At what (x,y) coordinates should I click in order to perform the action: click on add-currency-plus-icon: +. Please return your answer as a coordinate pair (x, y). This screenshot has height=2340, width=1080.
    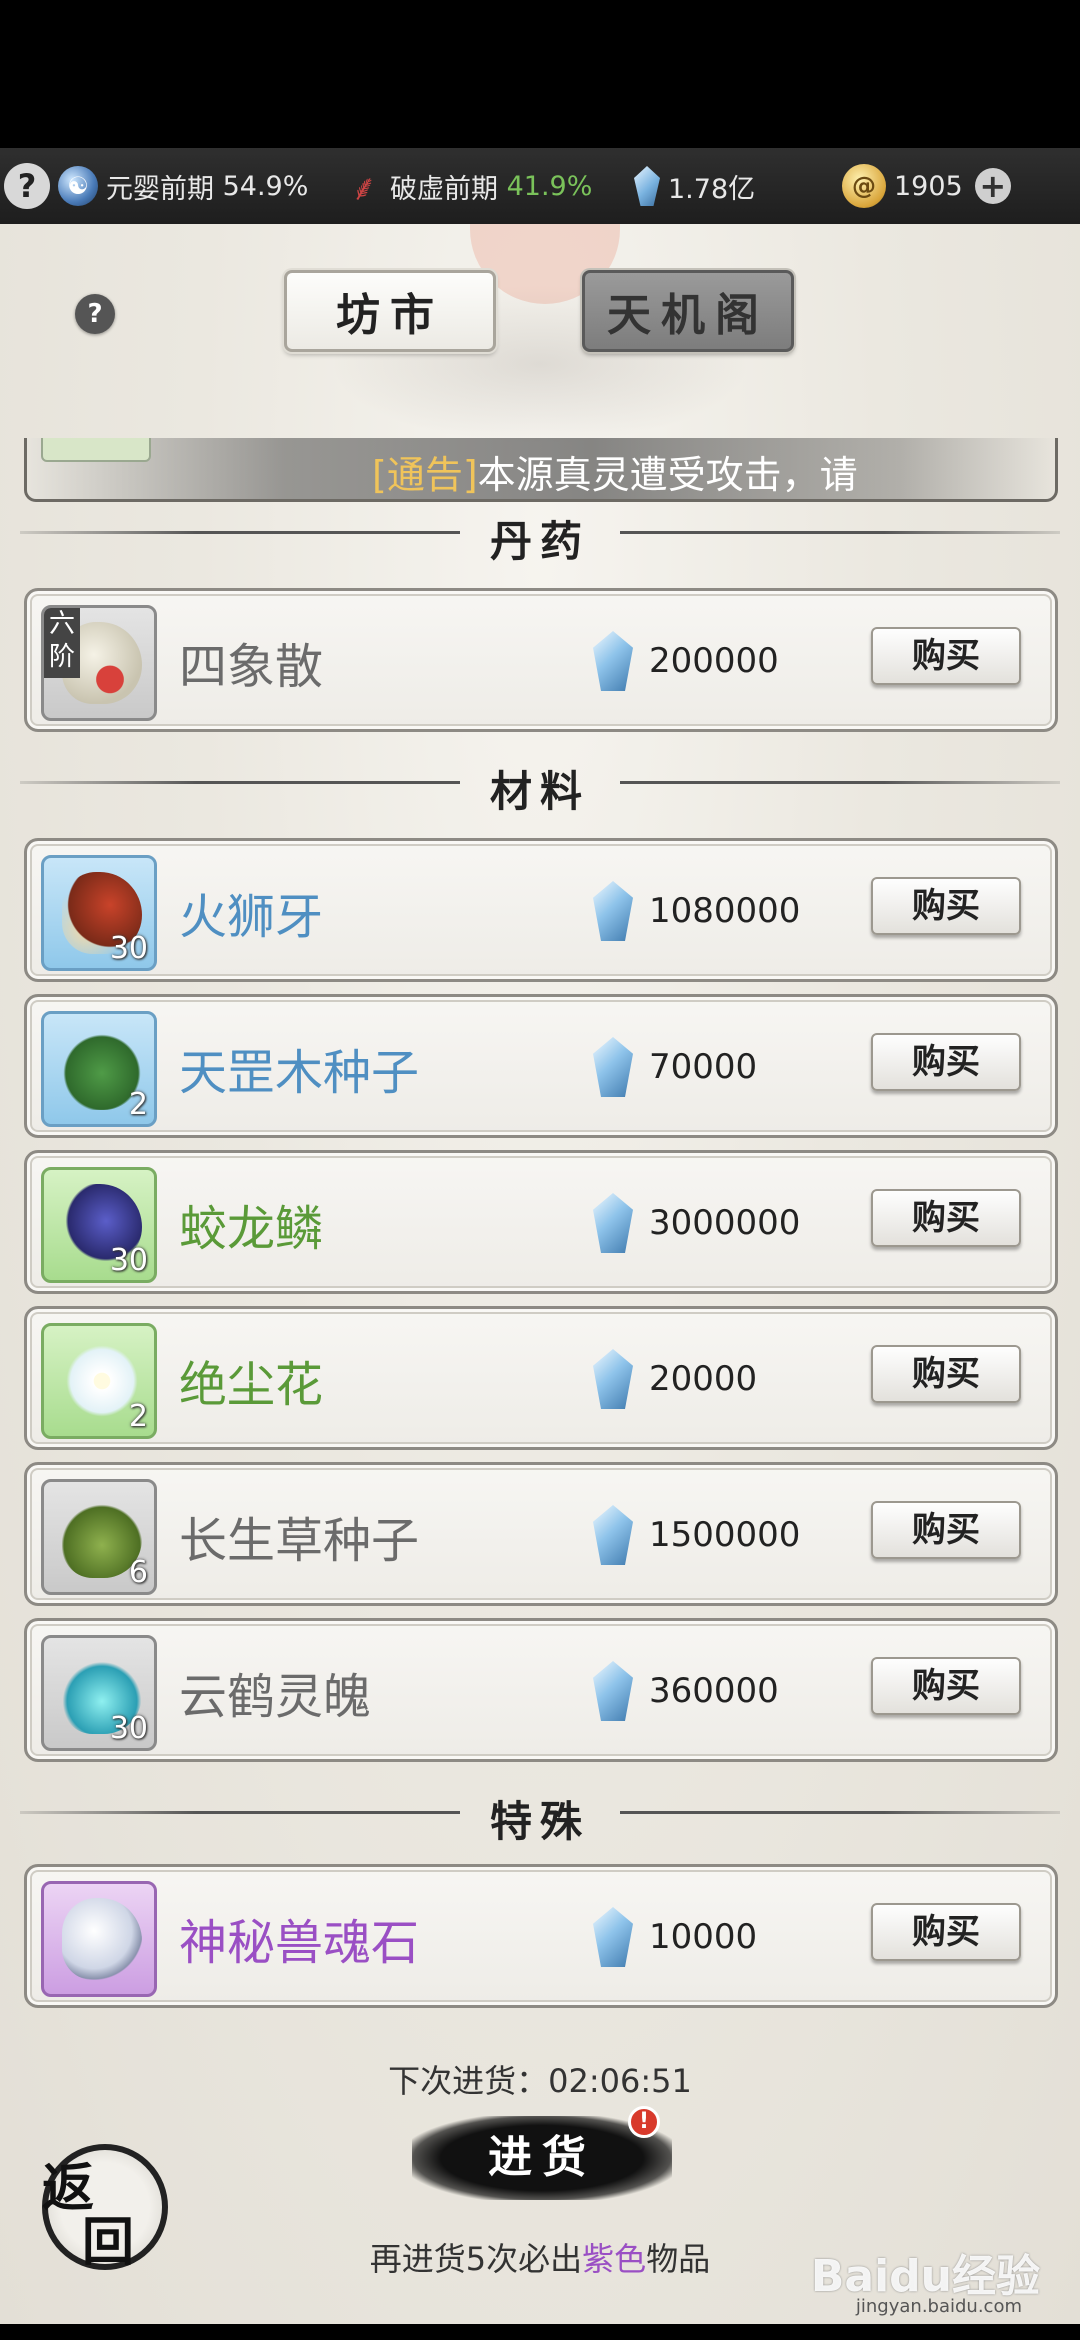
    Looking at the image, I should click on (992, 186).